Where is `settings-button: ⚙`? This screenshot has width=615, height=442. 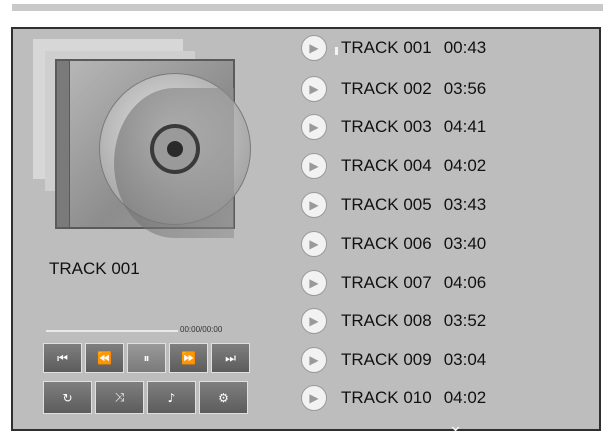 settings-button: ⚙ is located at coordinates (223, 397).